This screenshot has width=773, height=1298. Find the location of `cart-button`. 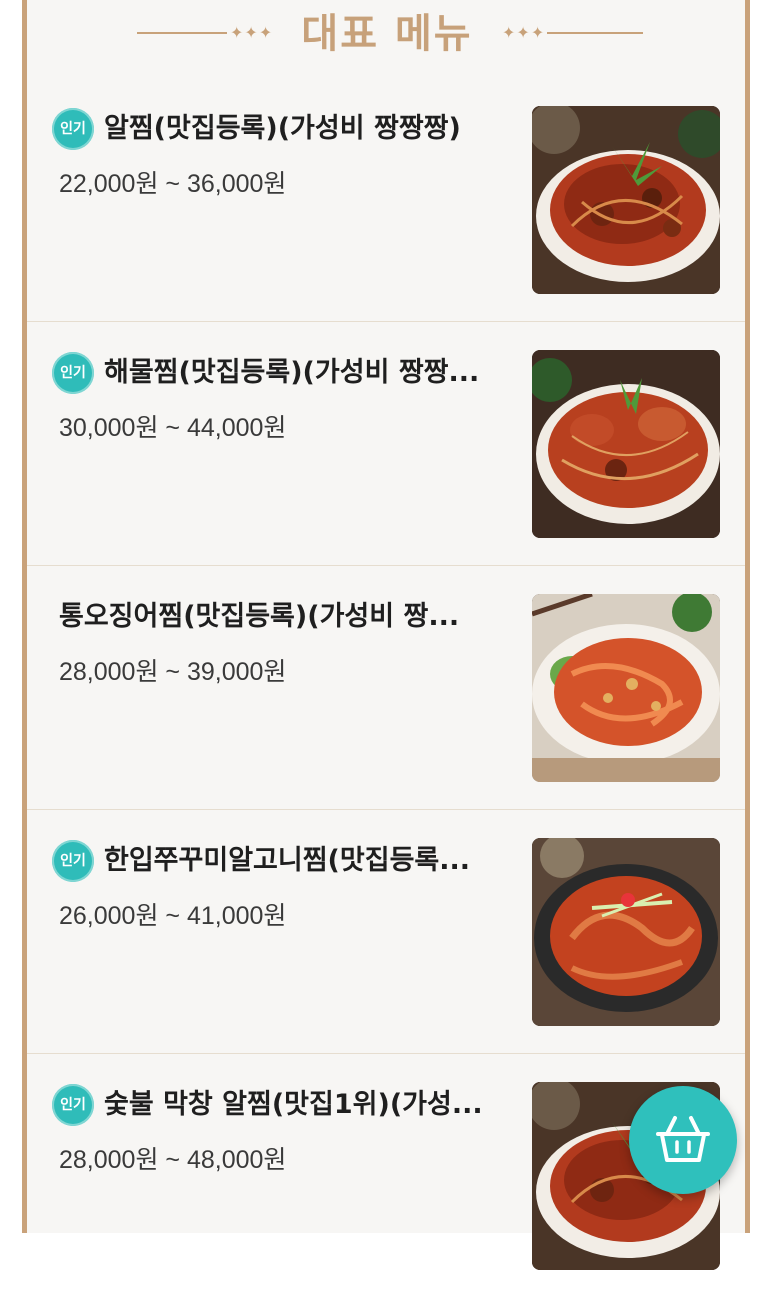

cart-button is located at coordinates (683, 1140).